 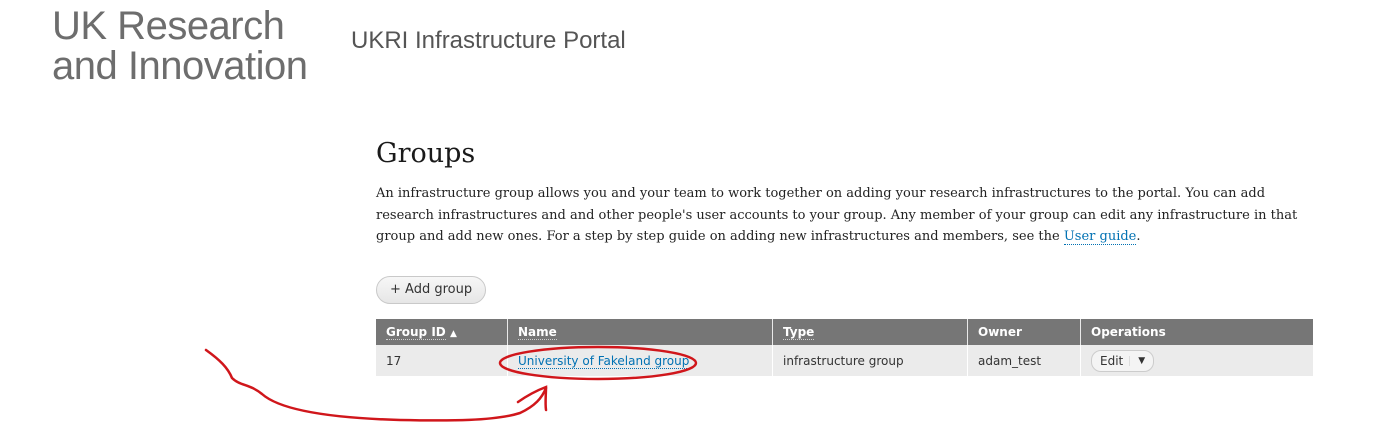 I want to click on annotation-arrowhead, so click(x=532, y=398).